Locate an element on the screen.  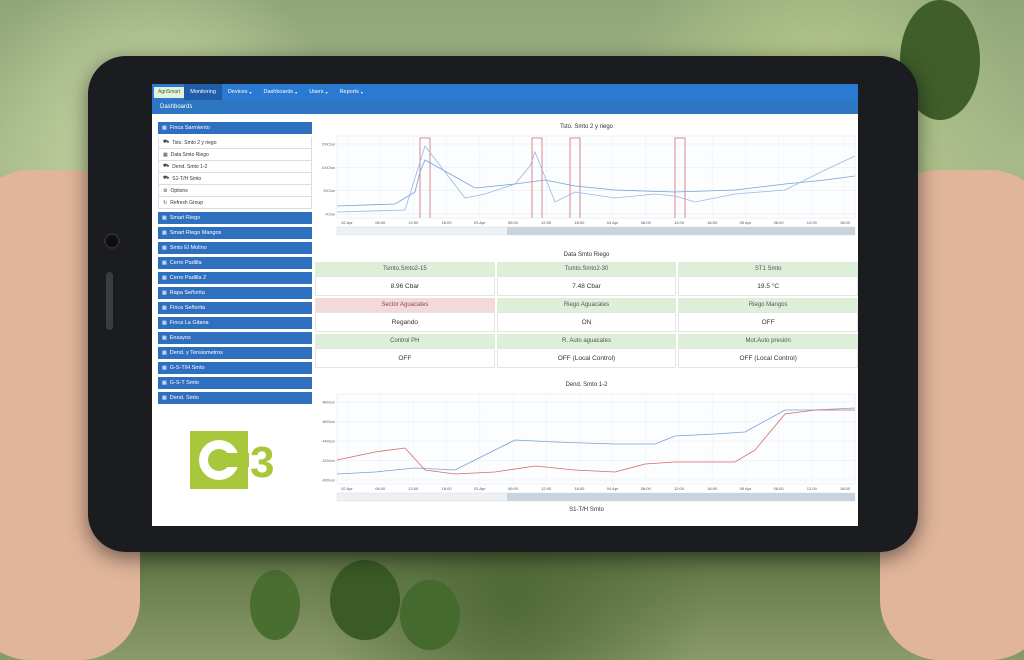
nav-item-label: Reports is located at coordinates (349, 92).